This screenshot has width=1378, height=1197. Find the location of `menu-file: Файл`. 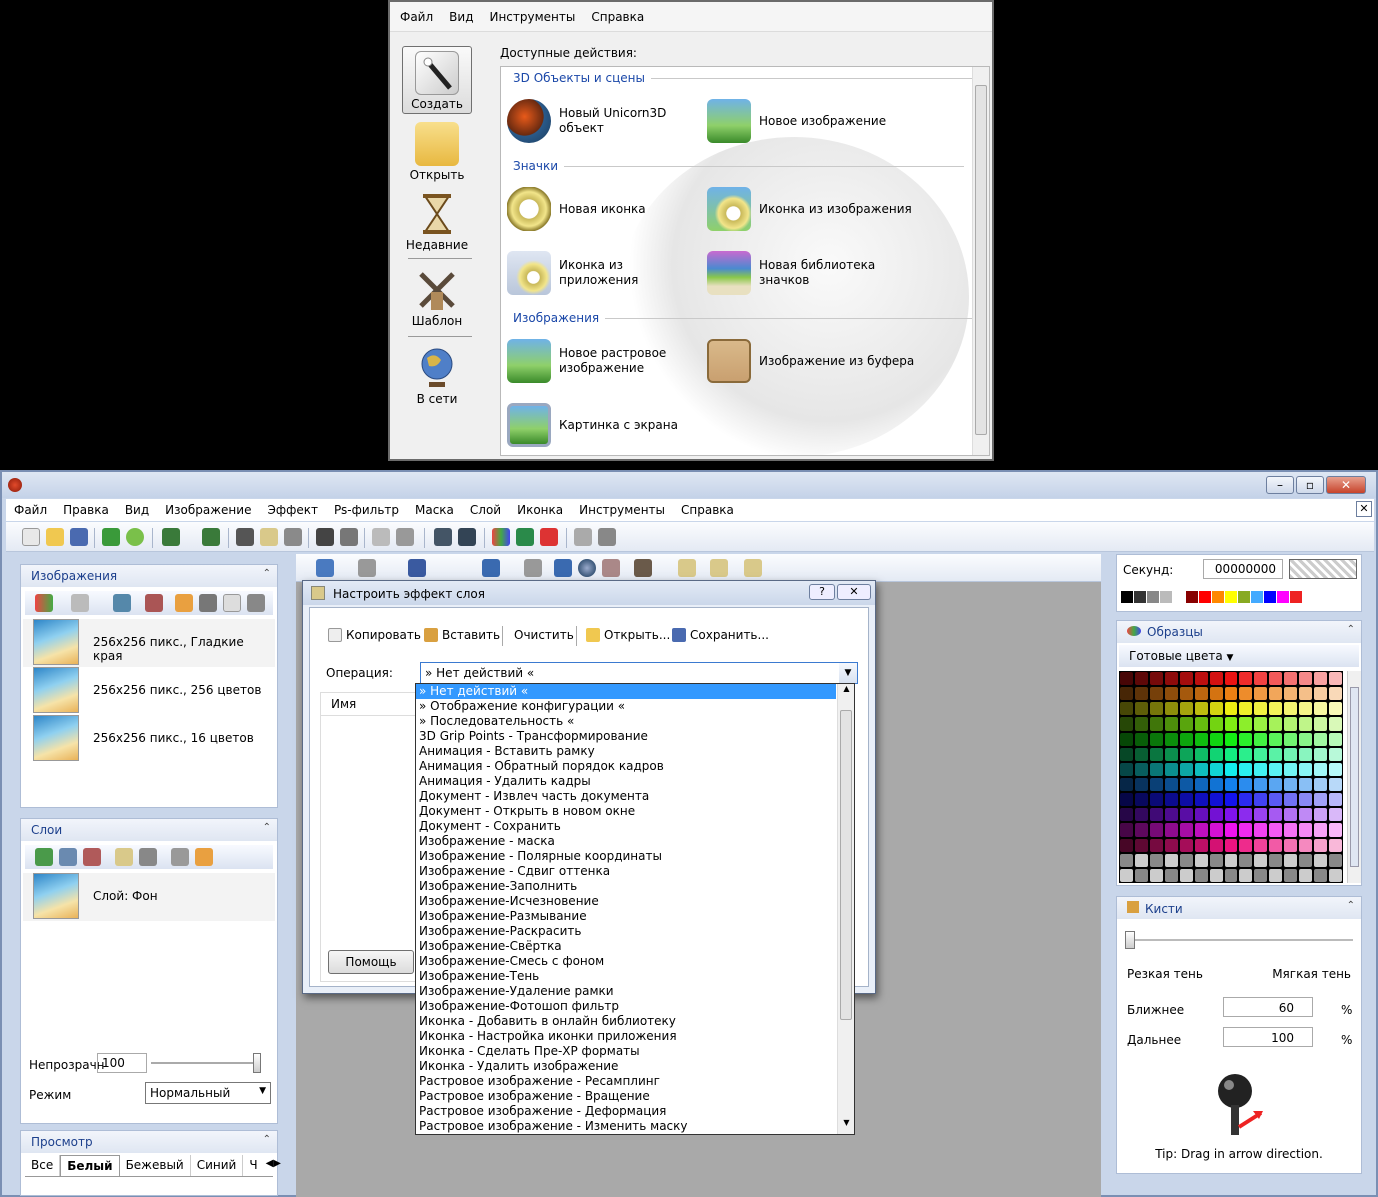

menu-file: Файл is located at coordinates (416, 17).